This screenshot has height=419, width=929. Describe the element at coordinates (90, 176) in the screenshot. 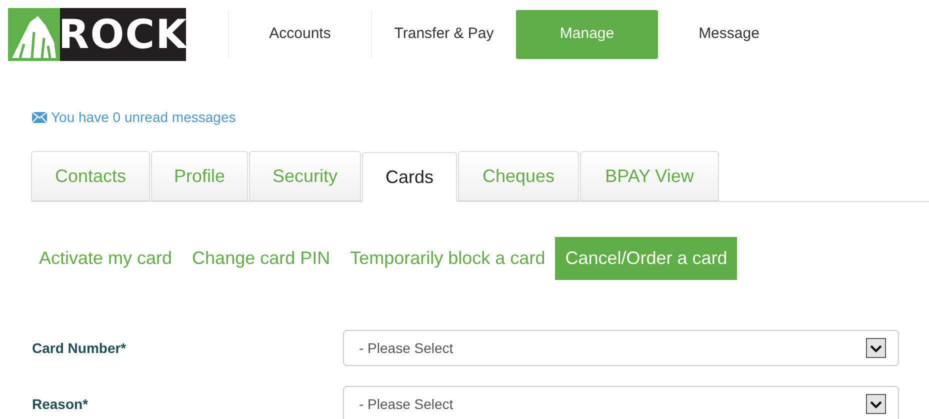

I see `tab: Contacts` at that location.